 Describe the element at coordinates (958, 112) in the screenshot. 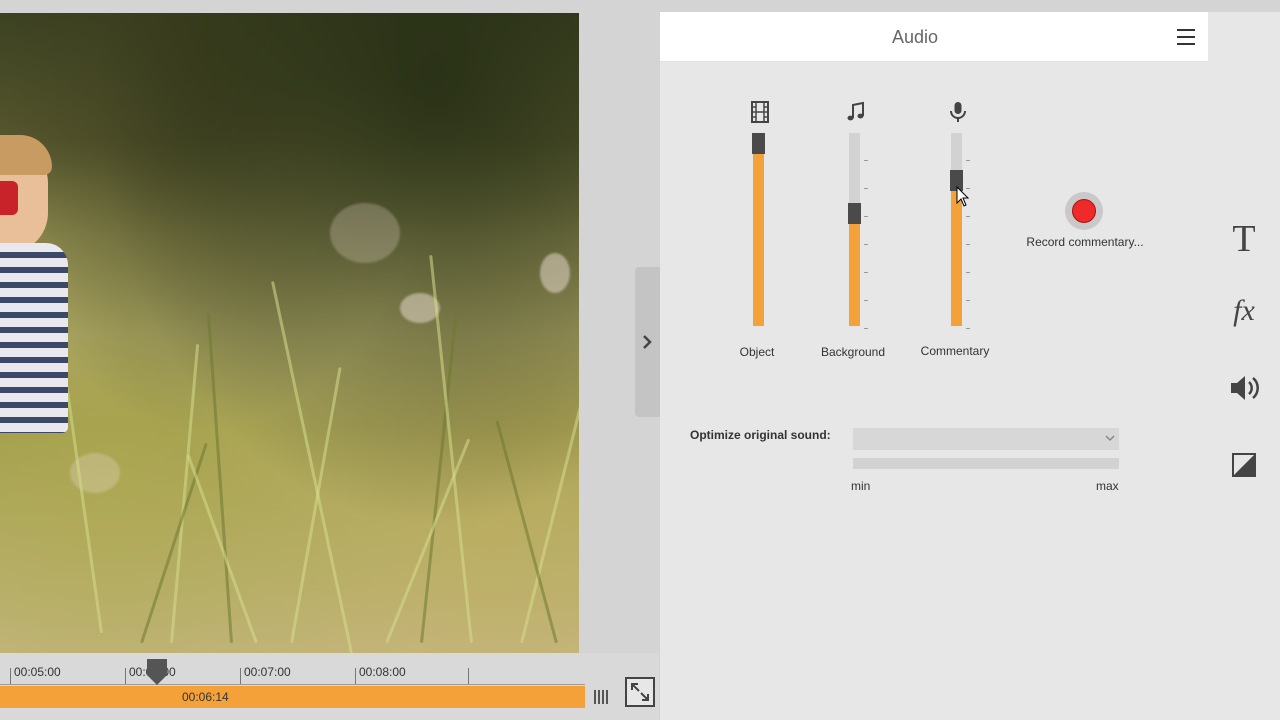

I see `microphone-icon` at that location.